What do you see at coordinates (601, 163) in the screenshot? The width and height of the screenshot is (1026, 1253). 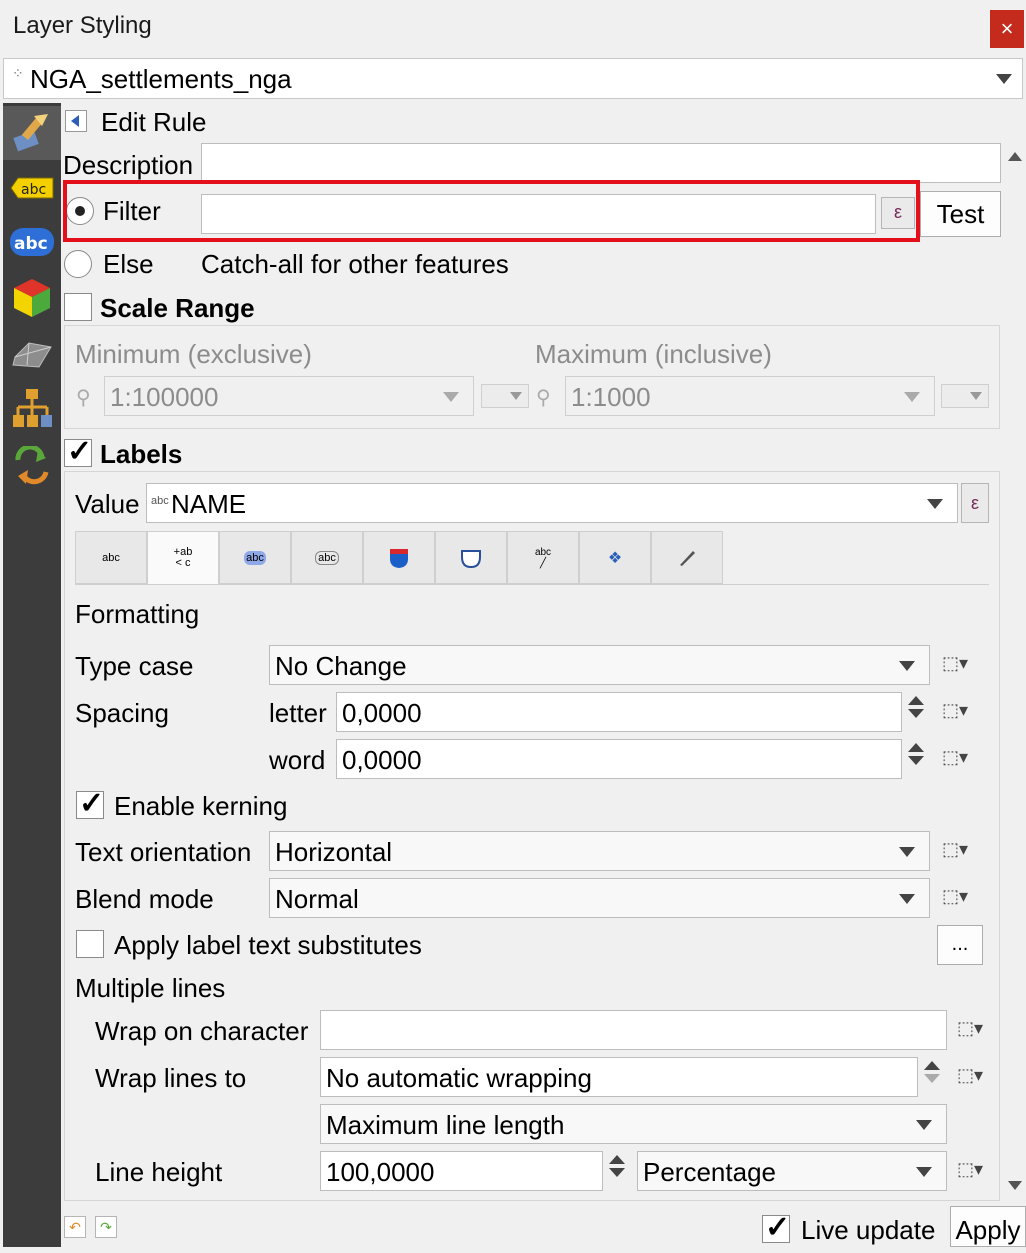 I see `description-input` at bounding box center [601, 163].